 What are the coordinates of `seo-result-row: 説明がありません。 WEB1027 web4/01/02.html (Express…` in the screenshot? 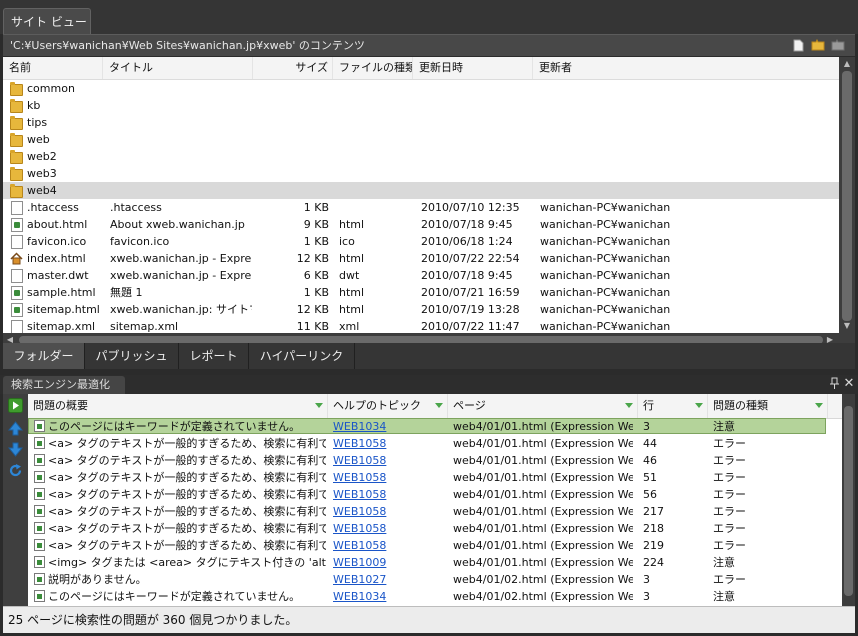 It's located at (435, 579).